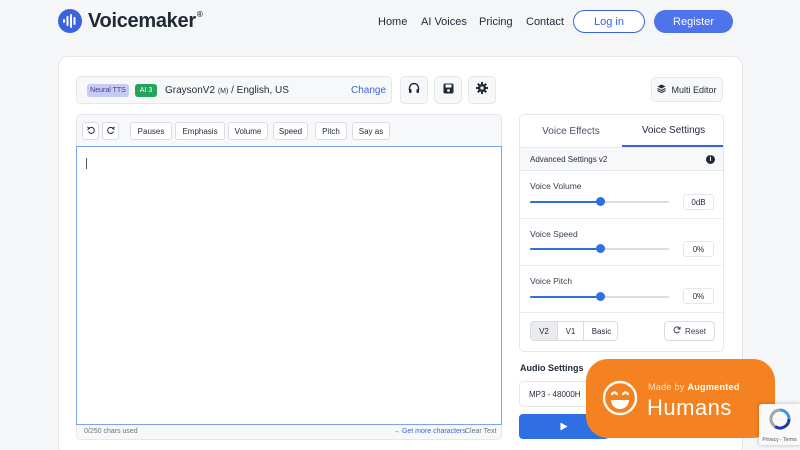 This screenshot has width=800, height=450. I want to click on voice-volume-slider, so click(599, 201).